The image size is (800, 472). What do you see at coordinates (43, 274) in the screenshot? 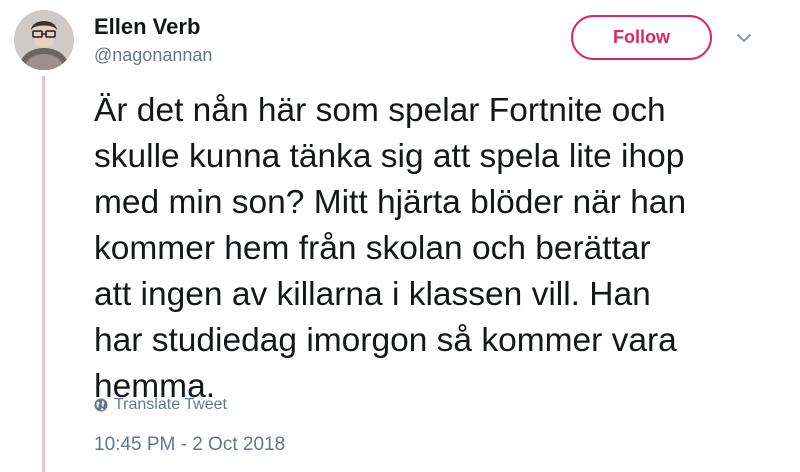
I see `thread-line` at bounding box center [43, 274].